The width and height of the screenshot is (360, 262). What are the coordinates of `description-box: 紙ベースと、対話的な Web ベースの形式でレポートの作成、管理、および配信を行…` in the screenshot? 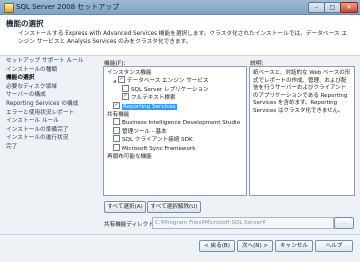 It's located at (302, 131).